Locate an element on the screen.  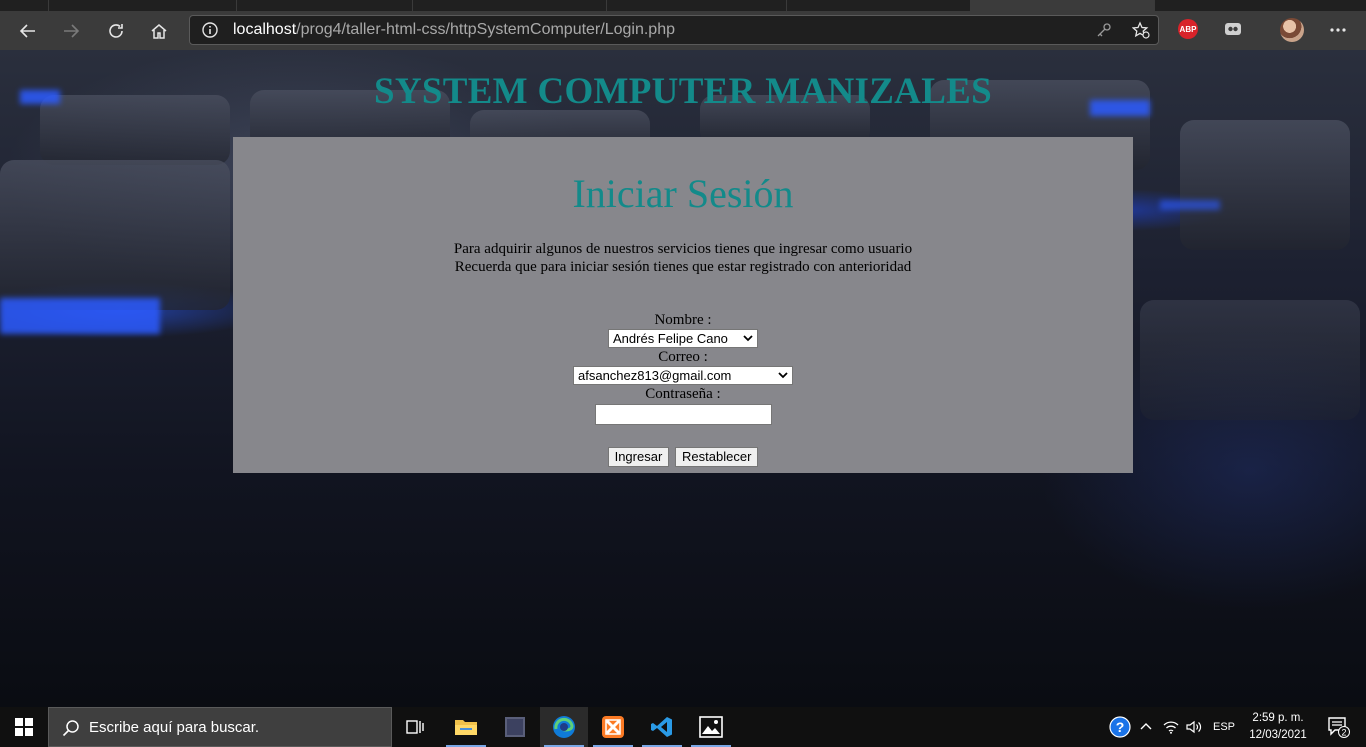
url-host: localhost is located at coordinates (265, 29).